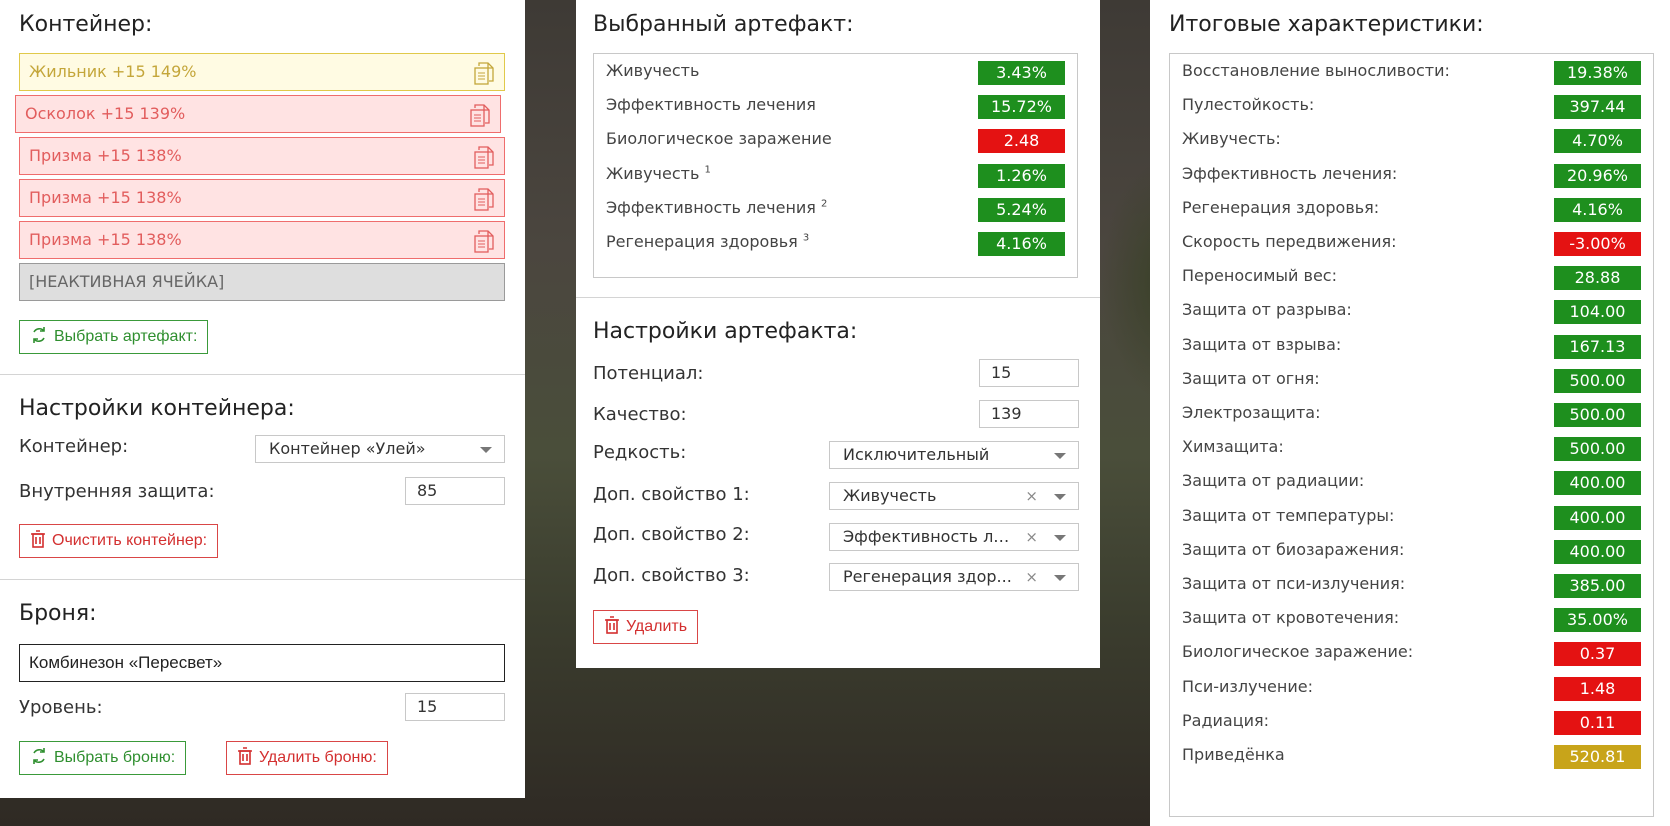 The image size is (1670, 826). What do you see at coordinates (648, 373) in the screenshot?
I see `potential-label: Потенциал:` at bounding box center [648, 373].